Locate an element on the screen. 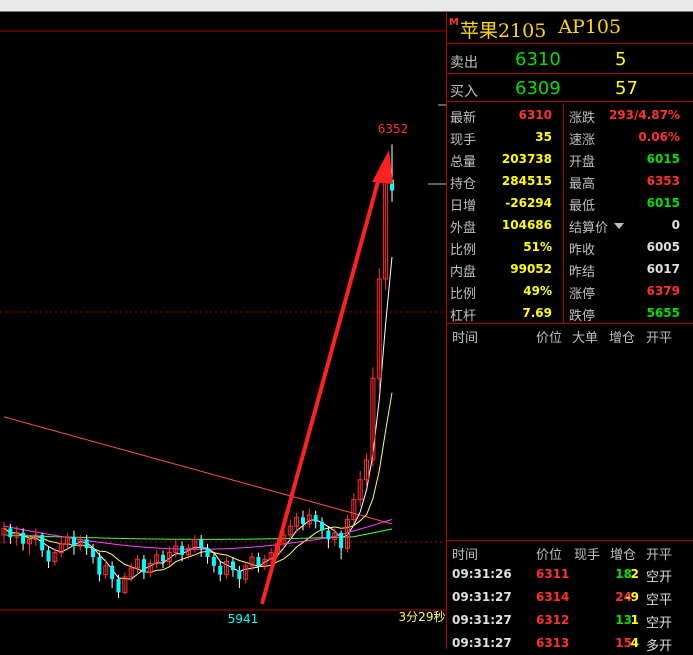 This screenshot has width=693, height=655. quote-label: 昨结 is located at coordinates (582, 272).